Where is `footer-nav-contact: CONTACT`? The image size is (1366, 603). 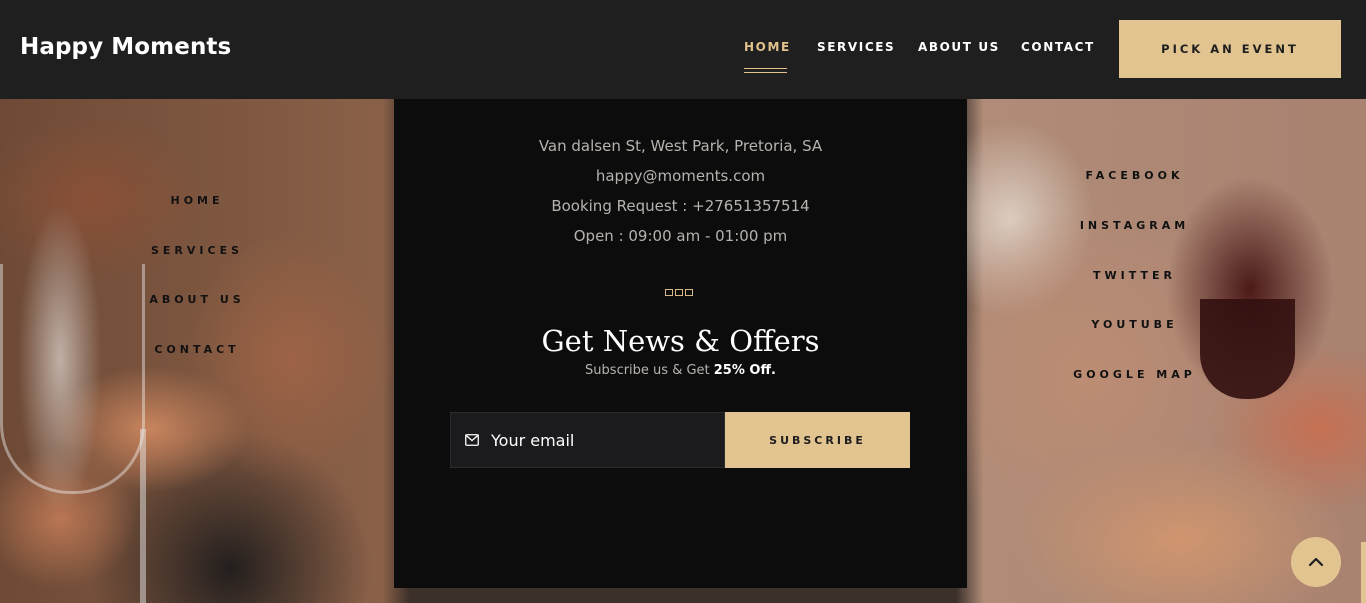 footer-nav-contact: CONTACT is located at coordinates (197, 349).